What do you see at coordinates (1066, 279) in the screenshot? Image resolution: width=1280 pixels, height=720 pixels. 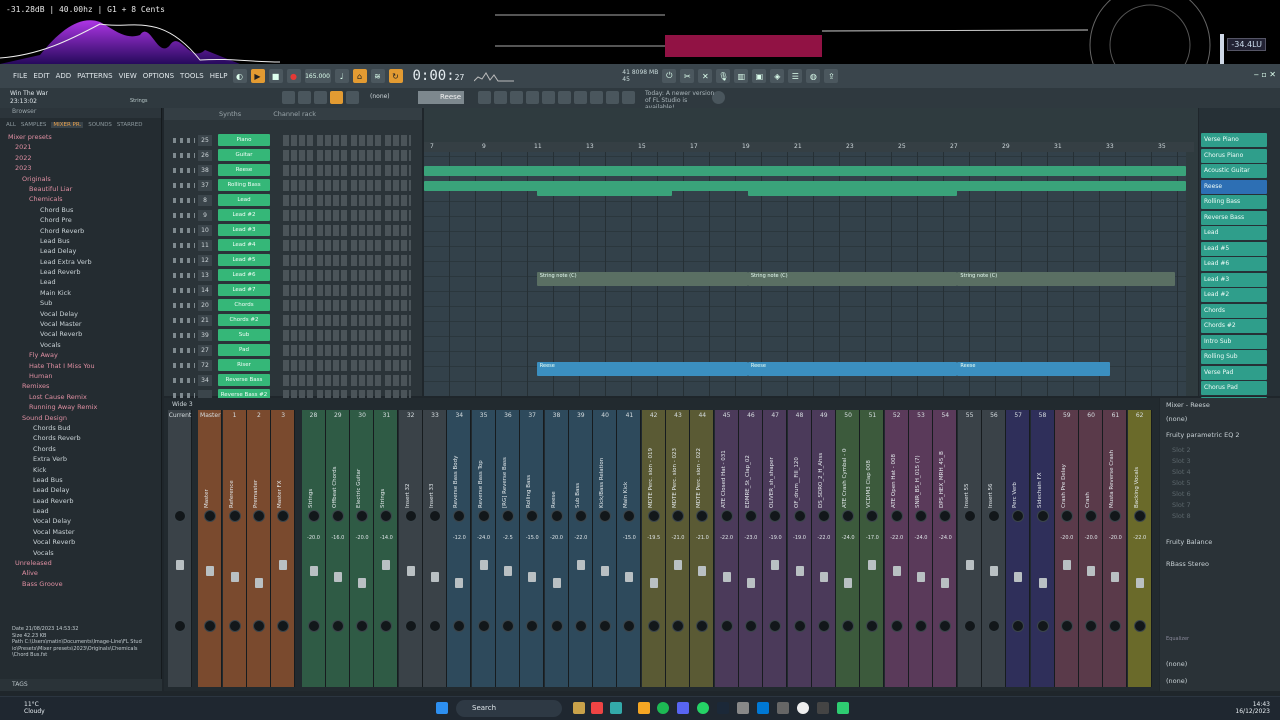 I see `playlist-clip: String note (C)` at bounding box center [1066, 279].